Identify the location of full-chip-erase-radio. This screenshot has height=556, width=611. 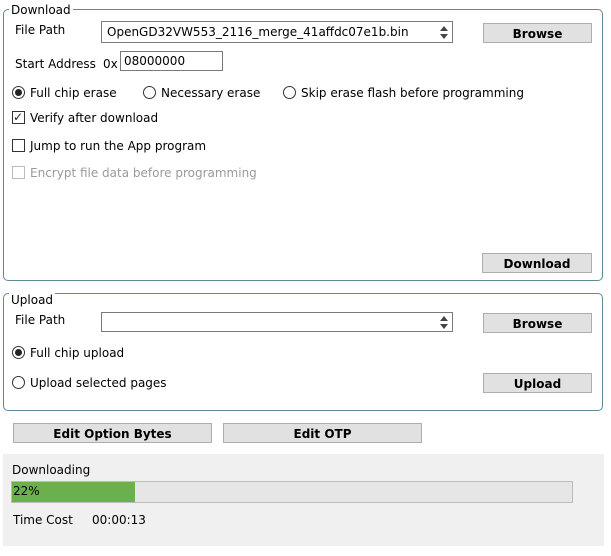
(18, 92).